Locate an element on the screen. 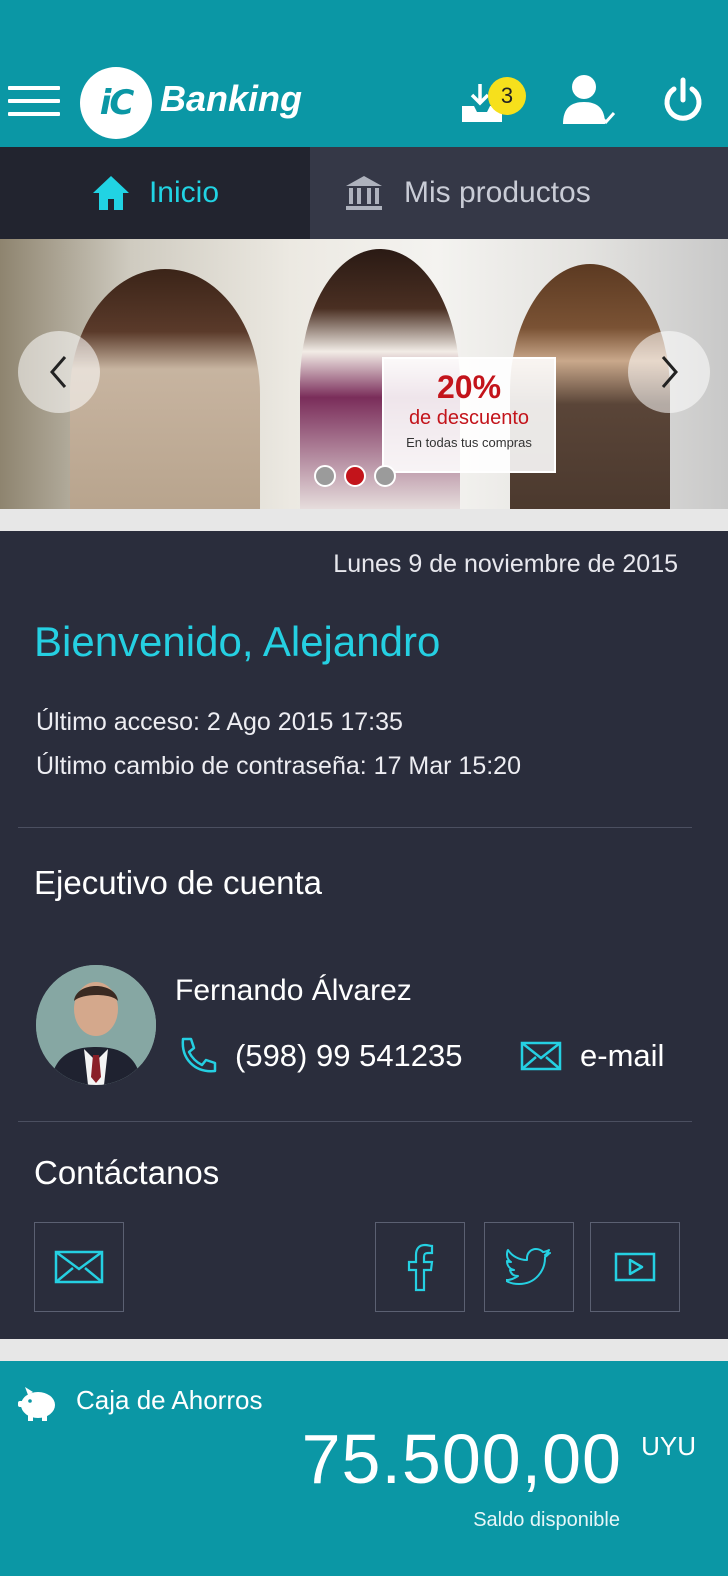 The image size is (728, 1576). account-currency: UYU is located at coordinates (668, 1446).